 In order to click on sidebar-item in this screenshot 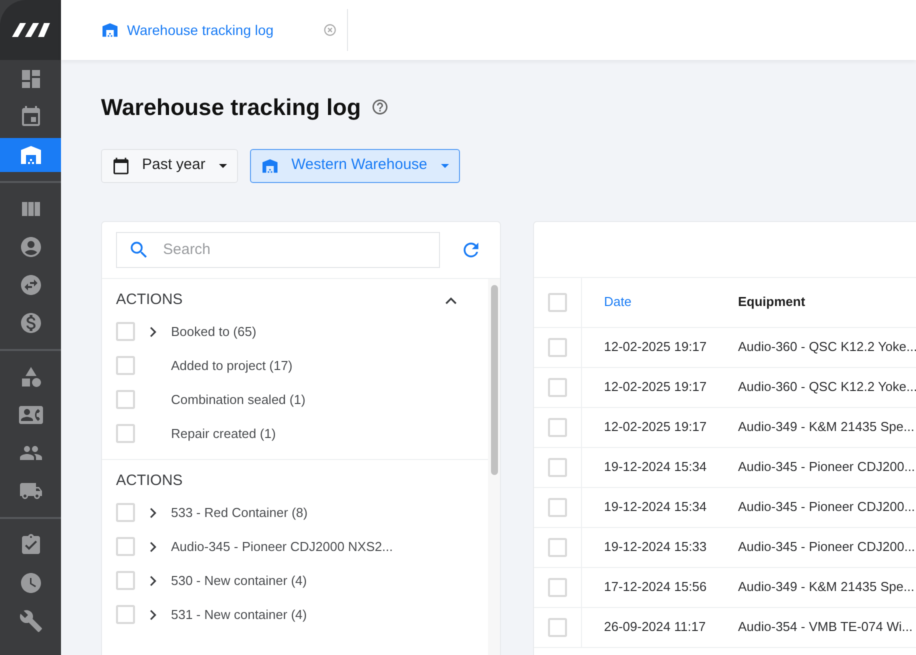, I will do `click(30, 155)`.